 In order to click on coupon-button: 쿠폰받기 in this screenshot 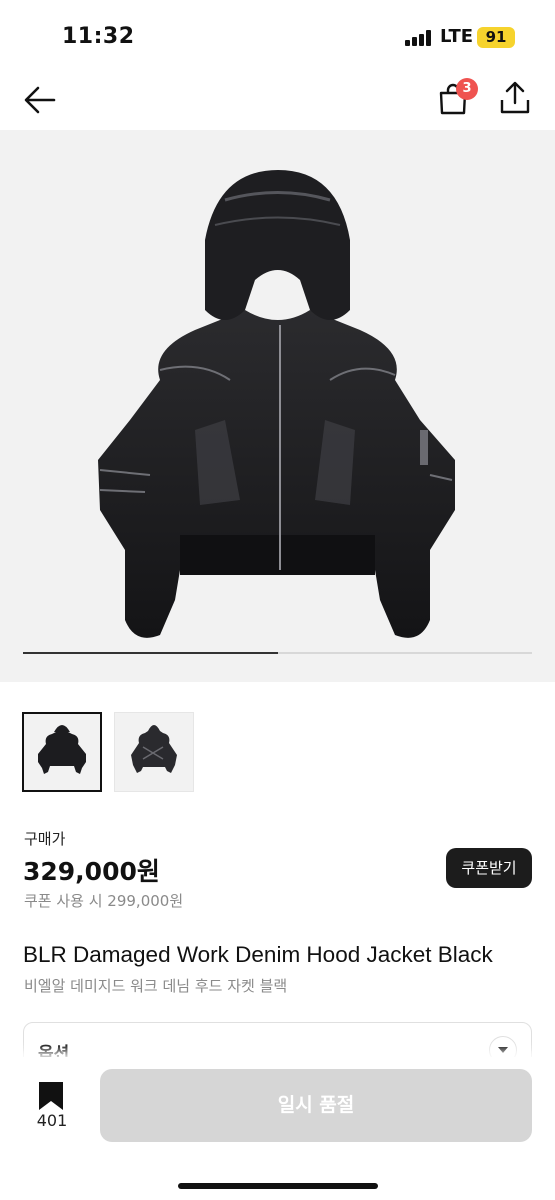, I will do `click(489, 868)`.